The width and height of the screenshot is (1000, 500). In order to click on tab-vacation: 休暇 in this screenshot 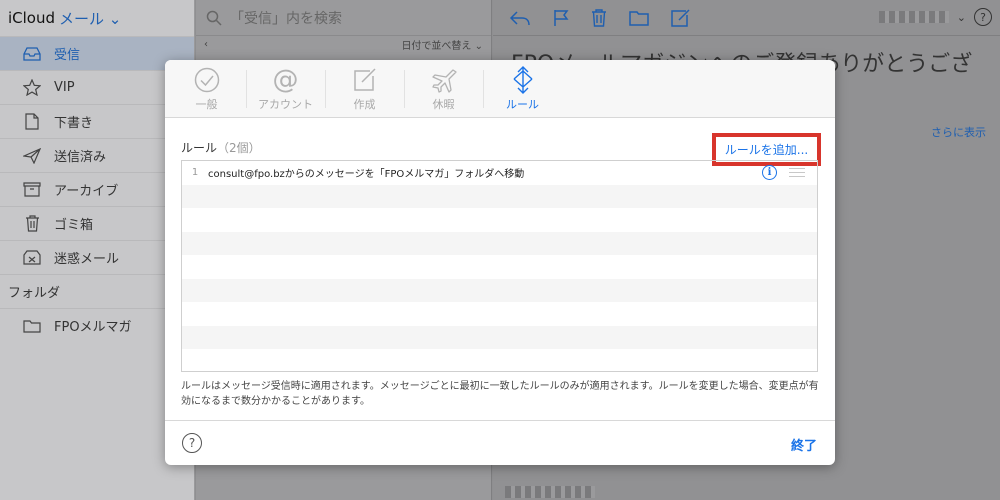, I will do `click(443, 88)`.